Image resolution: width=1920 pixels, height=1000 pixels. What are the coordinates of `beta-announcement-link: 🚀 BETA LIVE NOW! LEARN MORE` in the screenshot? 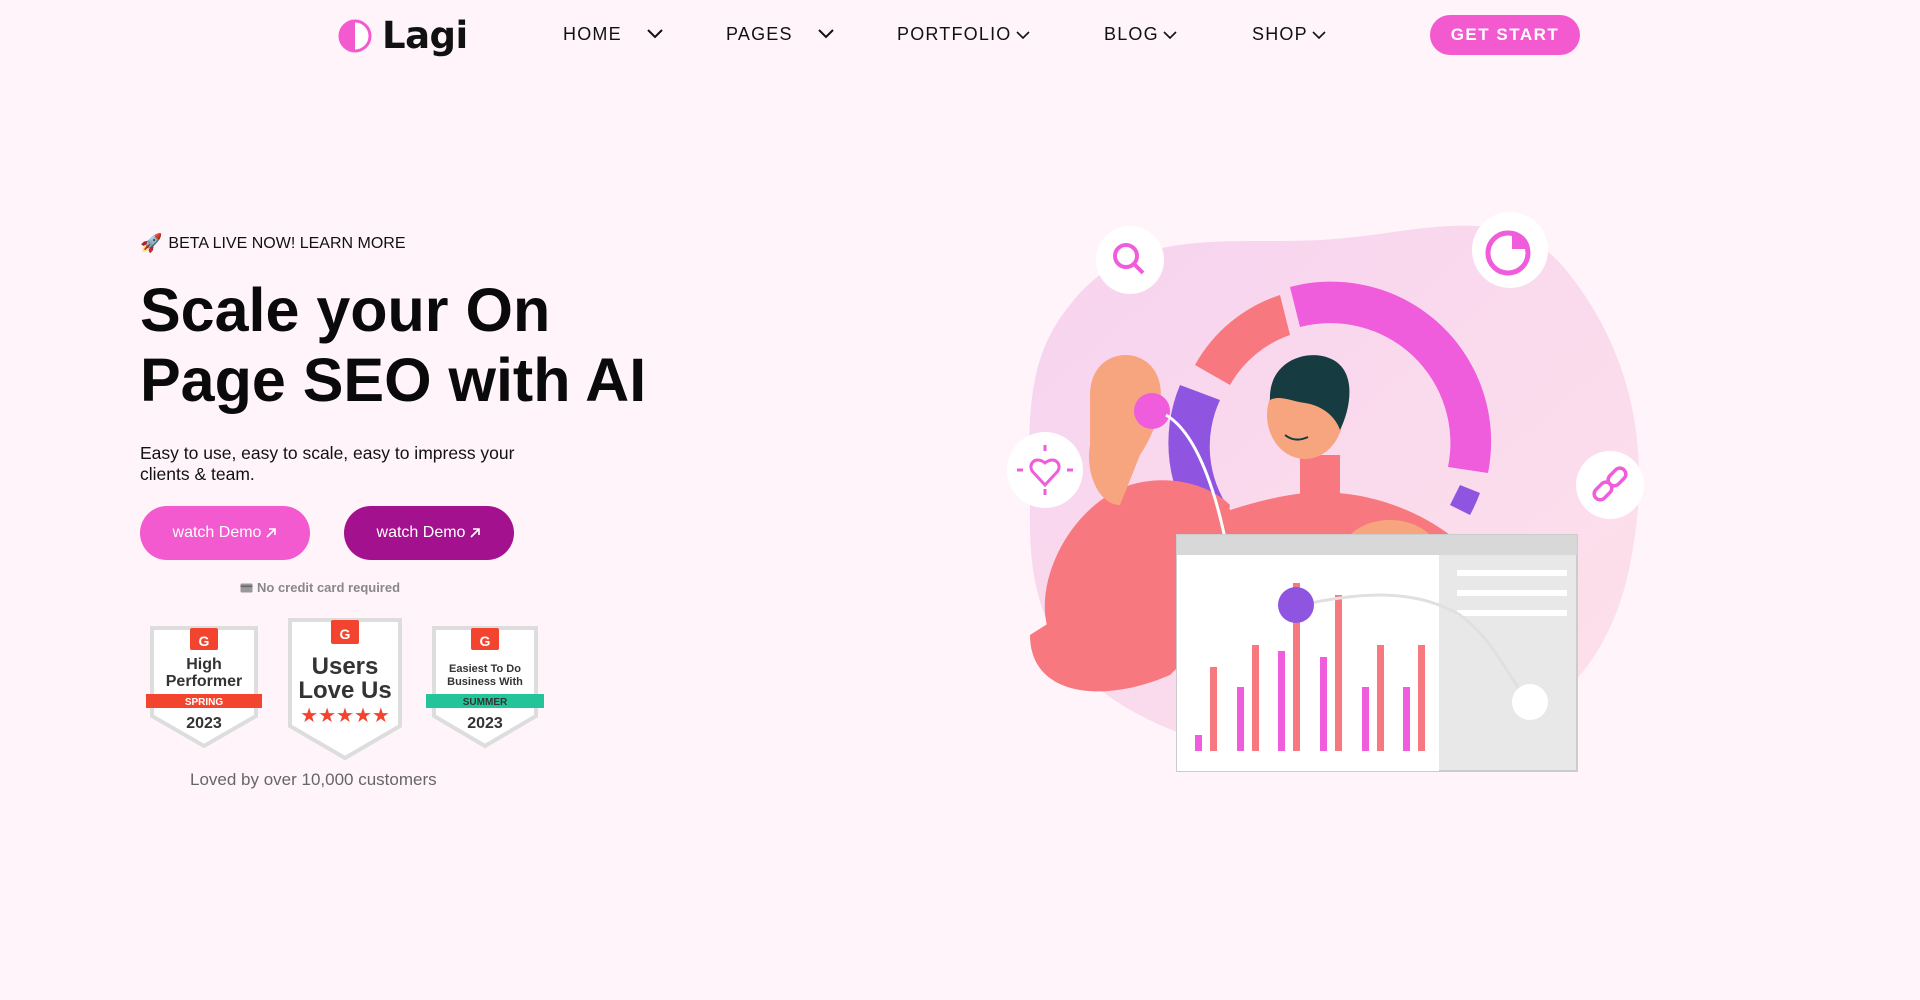 It's located at (273, 243).